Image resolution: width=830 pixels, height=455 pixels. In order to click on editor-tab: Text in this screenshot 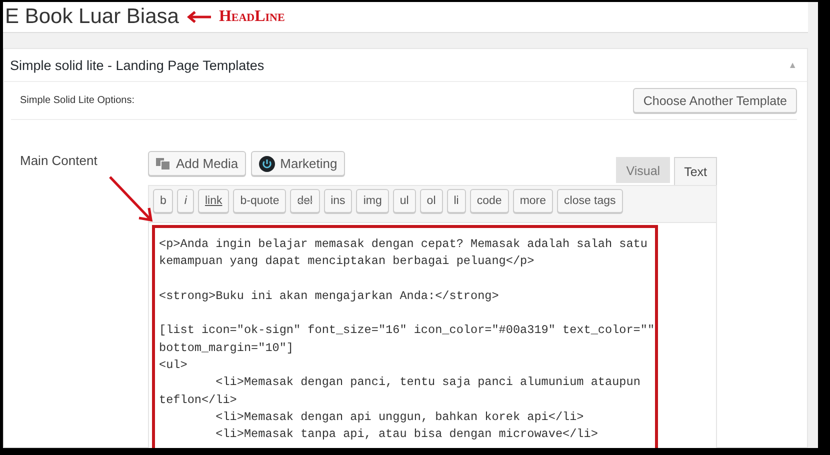, I will do `click(695, 171)`.